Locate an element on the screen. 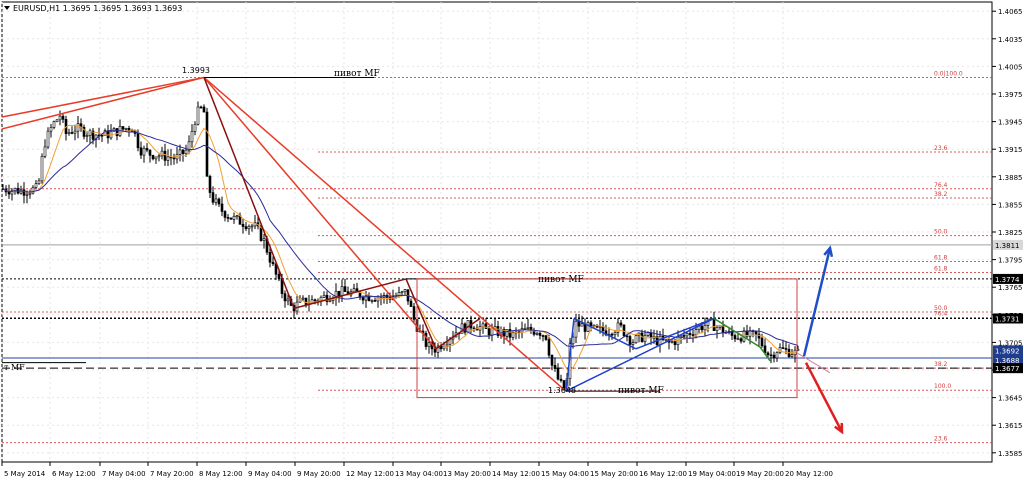 The width and height of the screenshot is (1024, 486). x-tick-label: 12 May 12:00 is located at coordinates (370, 474).